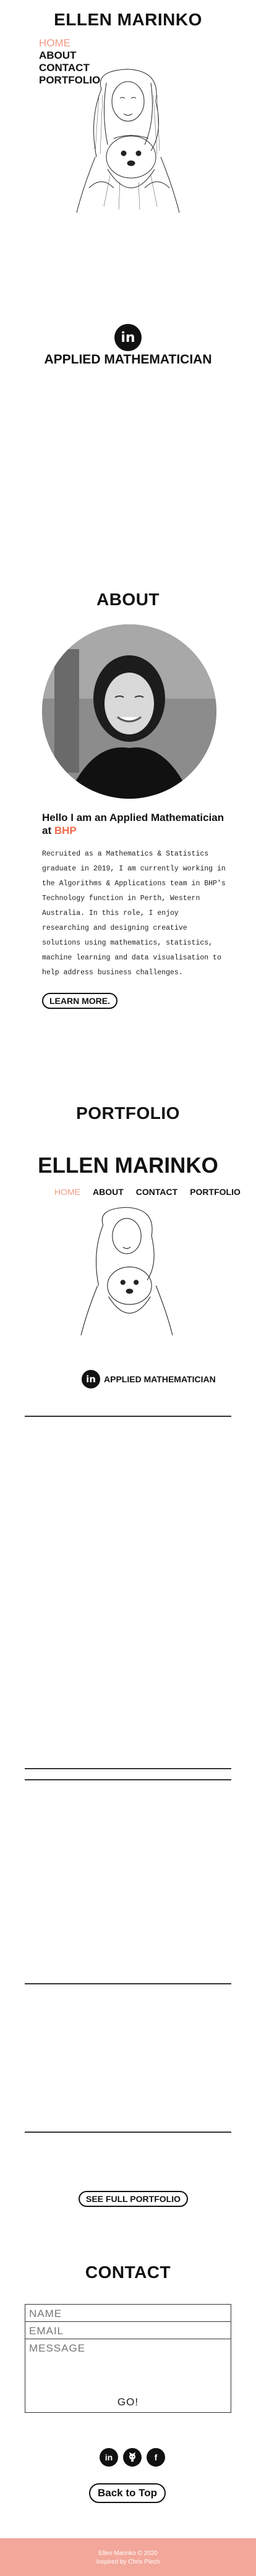 Image resolution: width=256 pixels, height=2576 pixels. What do you see at coordinates (128, 2402) in the screenshot?
I see `submit-button: GO!` at bounding box center [128, 2402].